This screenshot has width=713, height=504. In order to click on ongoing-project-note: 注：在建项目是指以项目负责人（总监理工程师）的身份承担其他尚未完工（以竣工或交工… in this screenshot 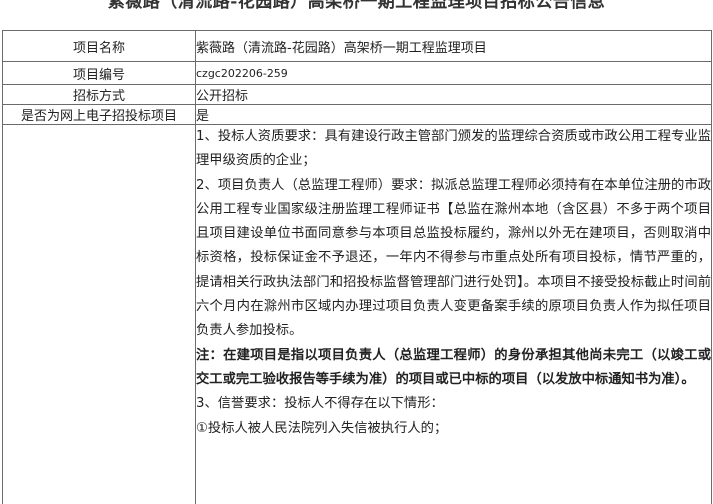, I will do `click(453, 367)`.